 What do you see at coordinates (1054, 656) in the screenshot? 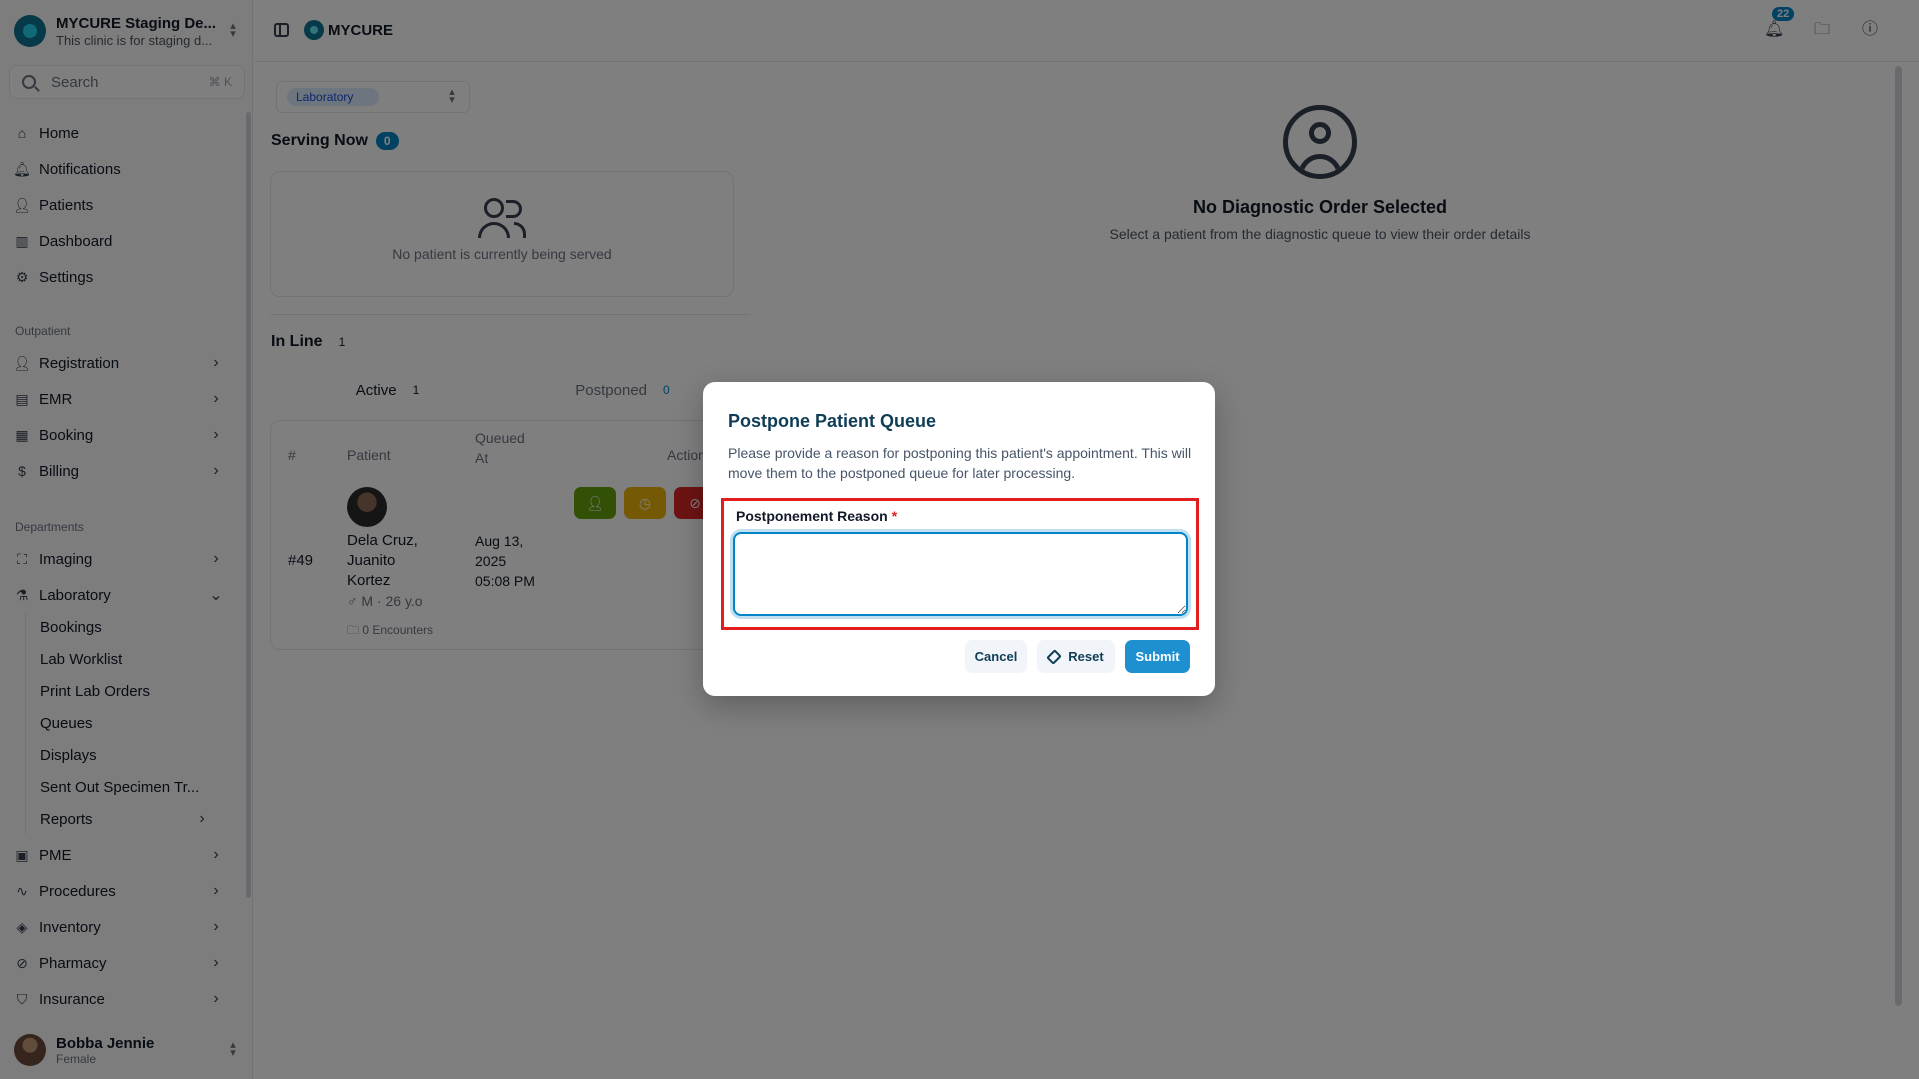
I see `eraser-icon` at bounding box center [1054, 656].